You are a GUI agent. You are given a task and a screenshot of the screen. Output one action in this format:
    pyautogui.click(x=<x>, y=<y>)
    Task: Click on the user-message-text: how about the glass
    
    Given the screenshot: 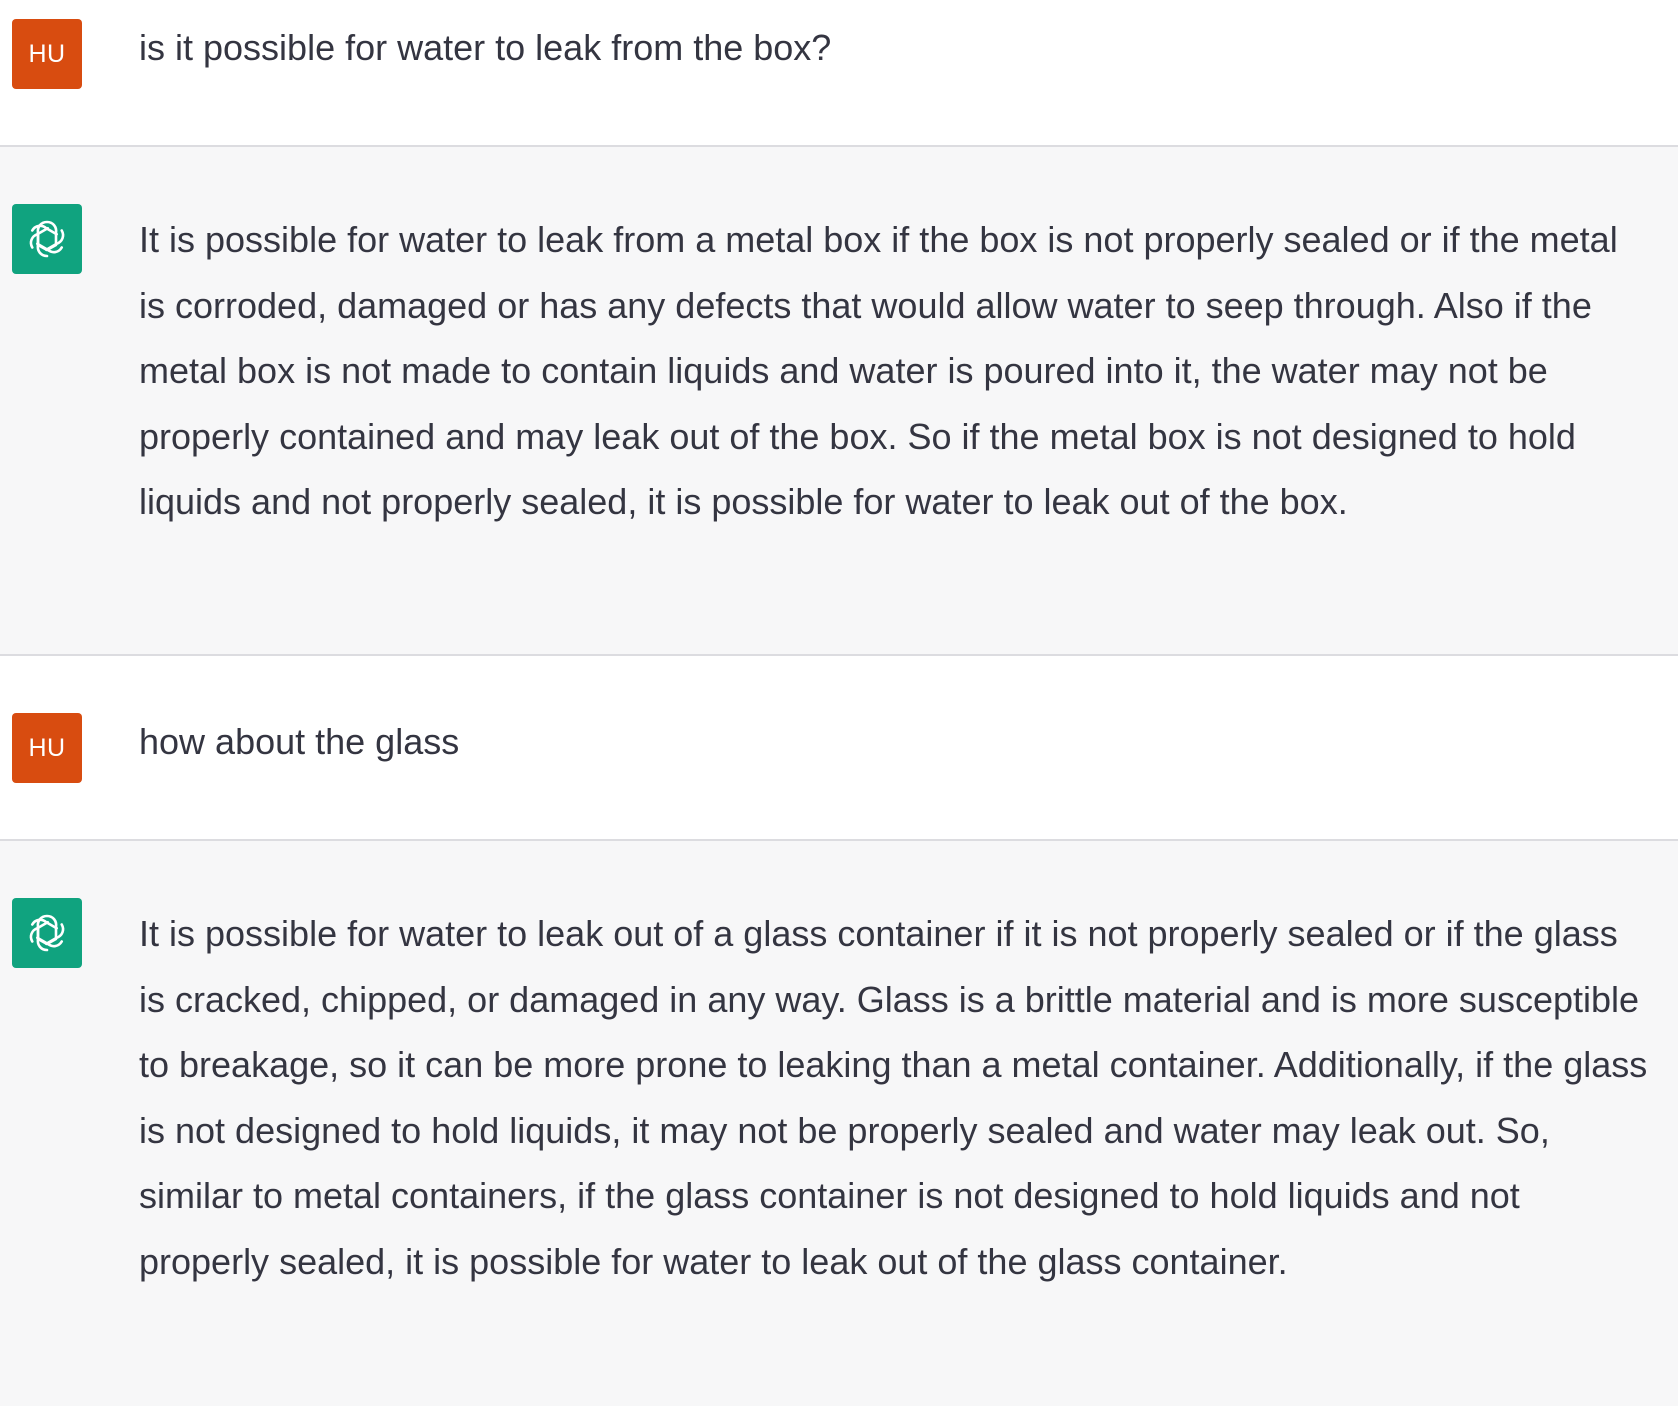 What is the action you would take?
    pyautogui.click(x=299, y=741)
    